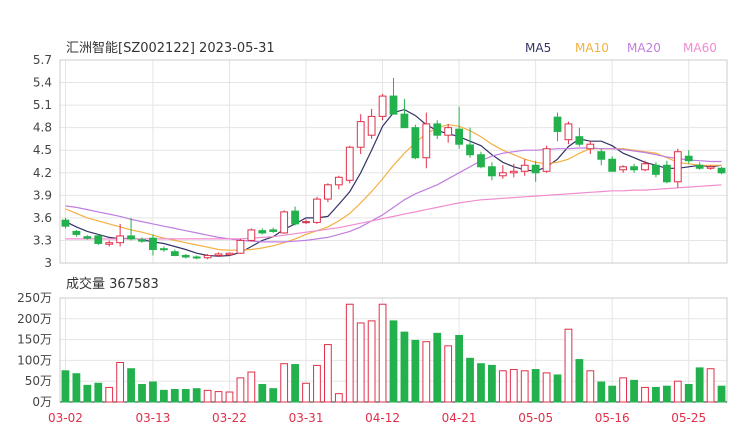  I want to click on legend: MA5 MA10 MA20 MA60, so click(621, 48).